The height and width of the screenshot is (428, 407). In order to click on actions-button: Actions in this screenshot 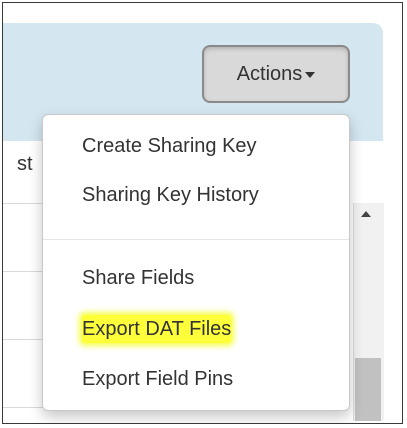, I will do `click(276, 74)`.